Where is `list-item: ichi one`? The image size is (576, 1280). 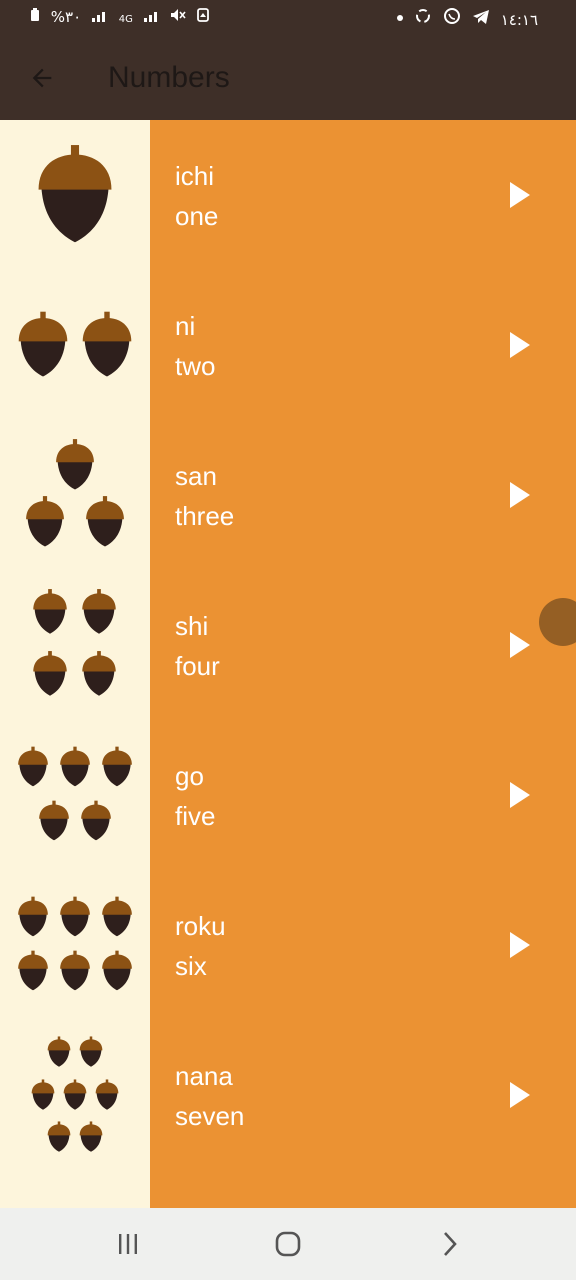
list-item: ichi one is located at coordinates (288, 195).